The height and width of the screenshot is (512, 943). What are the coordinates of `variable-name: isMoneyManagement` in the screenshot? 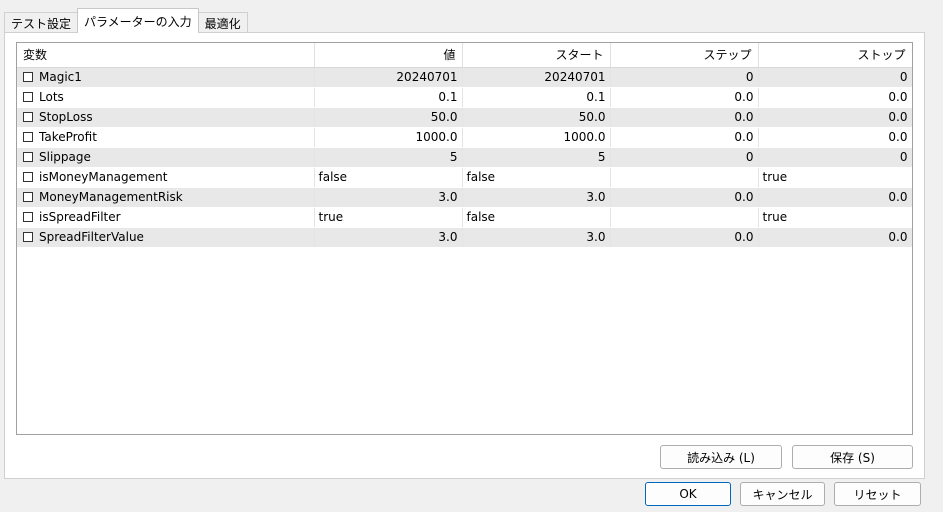 It's located at (103, 177).